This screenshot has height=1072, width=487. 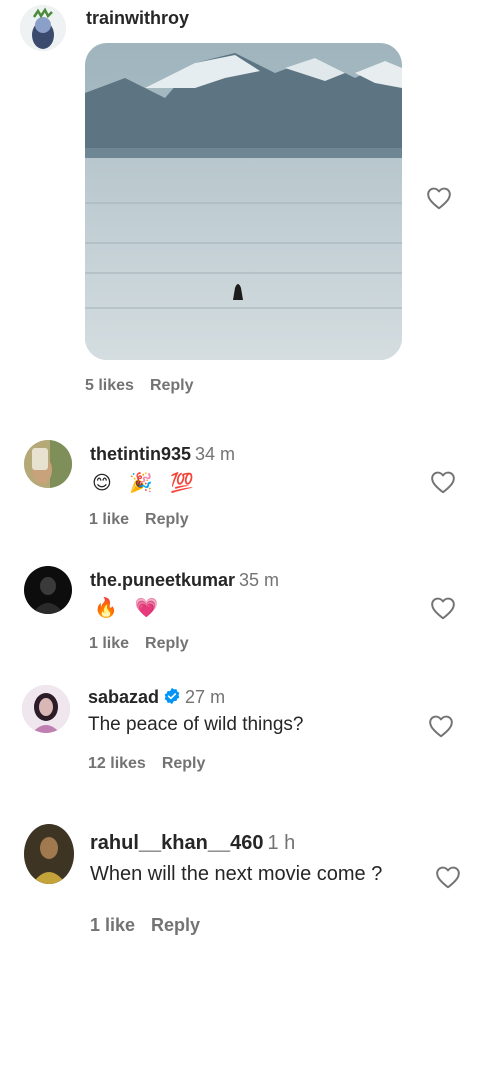 I want to click on comment-emoji: 😊 🎉 💯, so click(x=146, y=483).